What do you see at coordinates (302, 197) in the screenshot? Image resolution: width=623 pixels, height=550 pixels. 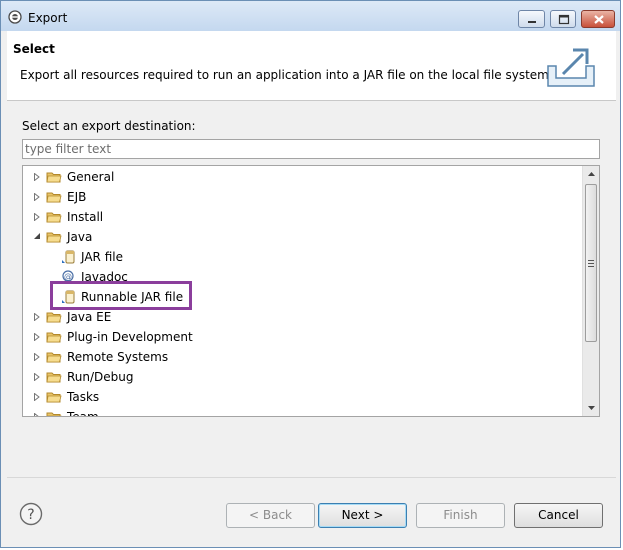 I see `tree-item: EJB` at bounding box center [302, 197].